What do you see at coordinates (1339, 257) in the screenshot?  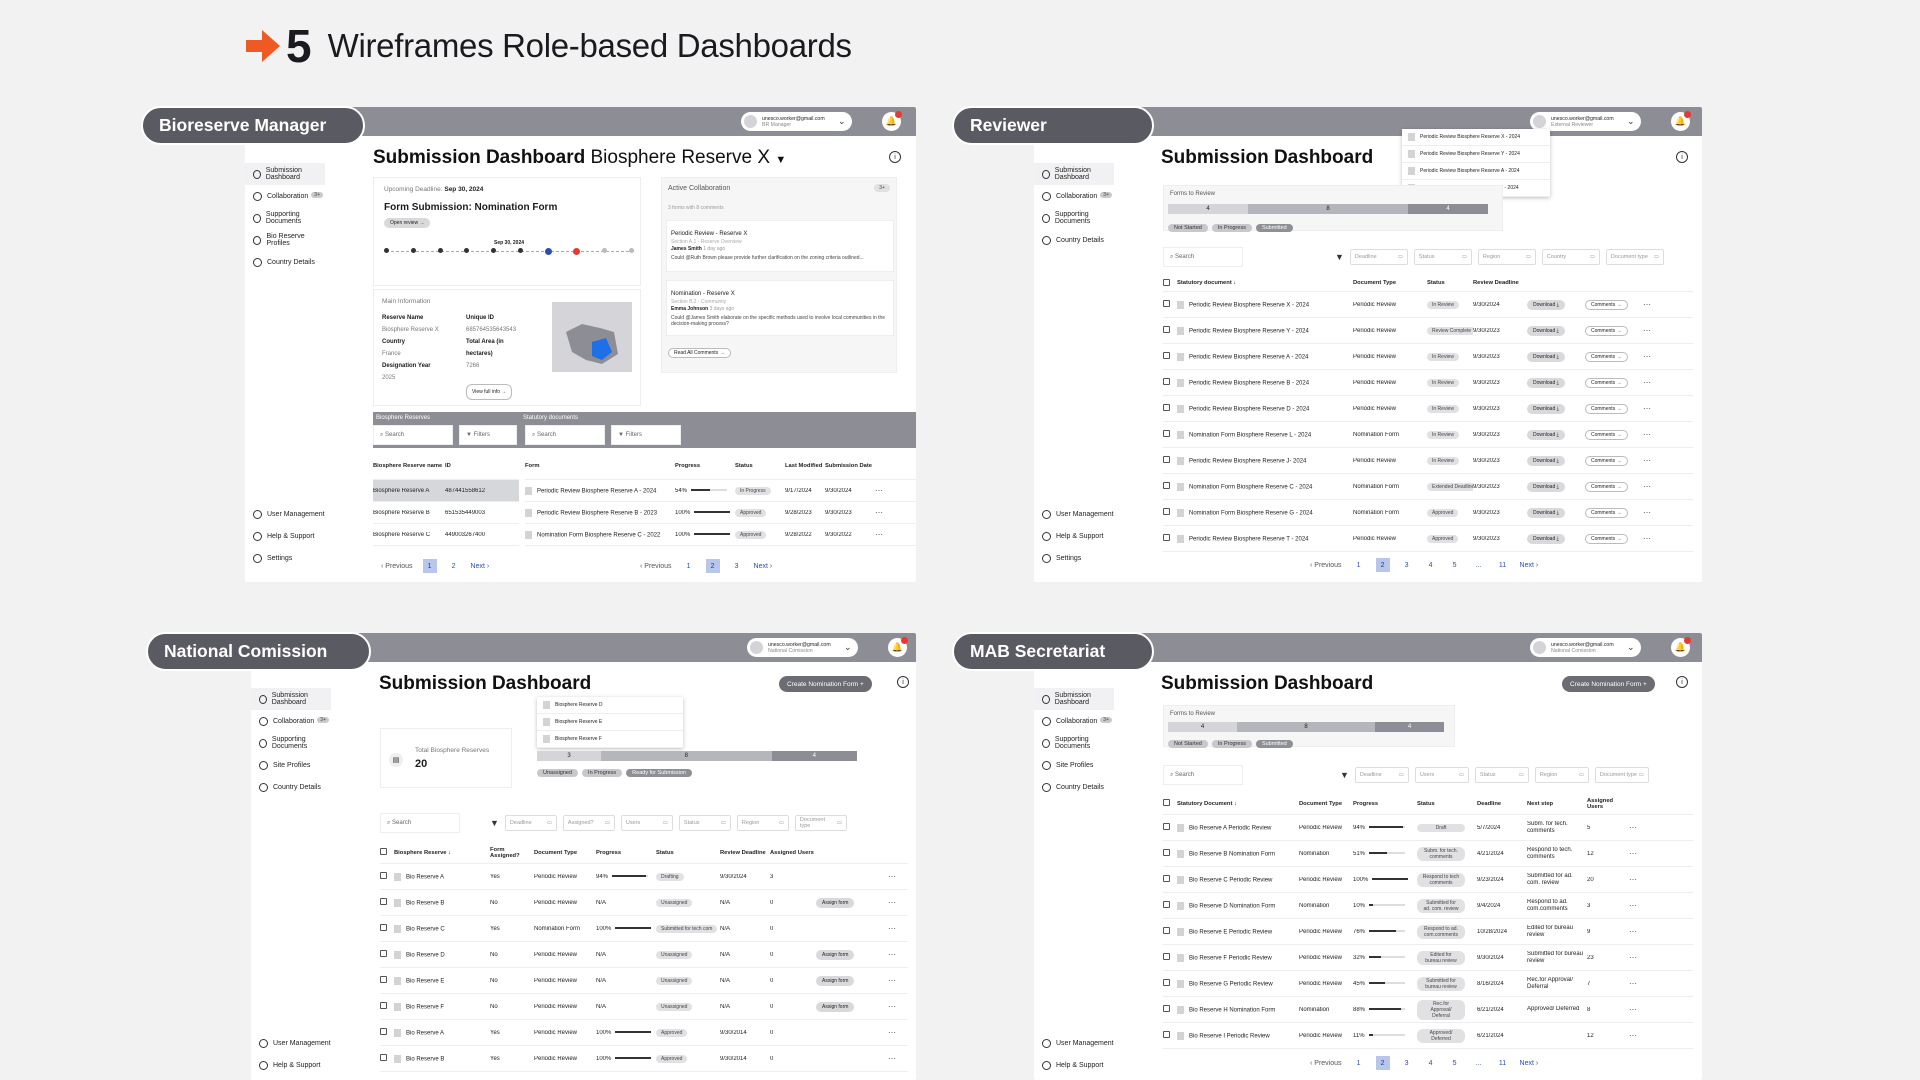 I see `filter-icon: ▼` at bounding box center [1339, 257].